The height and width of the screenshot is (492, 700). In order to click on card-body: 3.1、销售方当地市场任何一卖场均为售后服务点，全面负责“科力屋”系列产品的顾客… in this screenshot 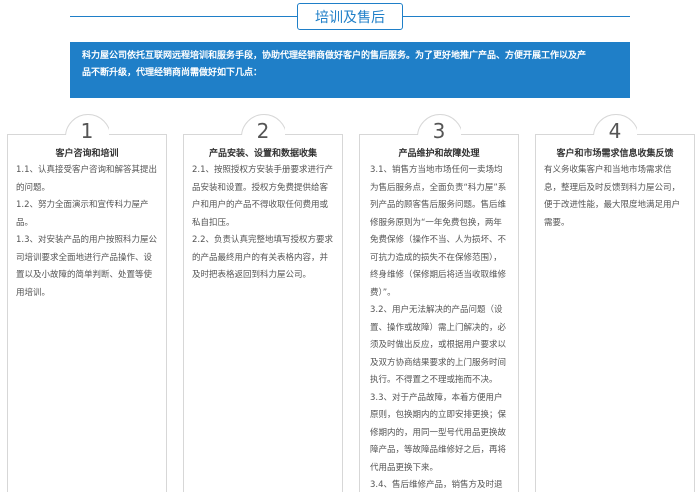, I will do `click(439, 327)`.